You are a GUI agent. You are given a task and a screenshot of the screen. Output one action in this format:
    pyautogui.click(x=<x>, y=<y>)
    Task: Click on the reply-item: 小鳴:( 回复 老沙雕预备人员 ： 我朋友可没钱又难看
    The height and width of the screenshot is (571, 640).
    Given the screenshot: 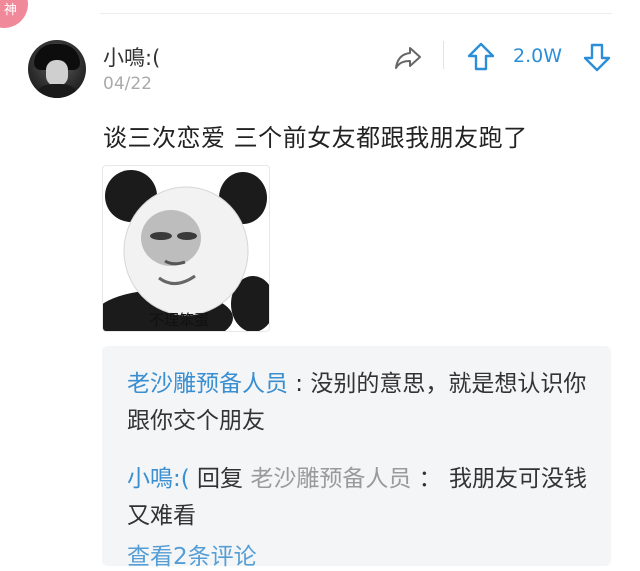 What is the action you would take?
    pyautogui.click(x=362, y=498)
    